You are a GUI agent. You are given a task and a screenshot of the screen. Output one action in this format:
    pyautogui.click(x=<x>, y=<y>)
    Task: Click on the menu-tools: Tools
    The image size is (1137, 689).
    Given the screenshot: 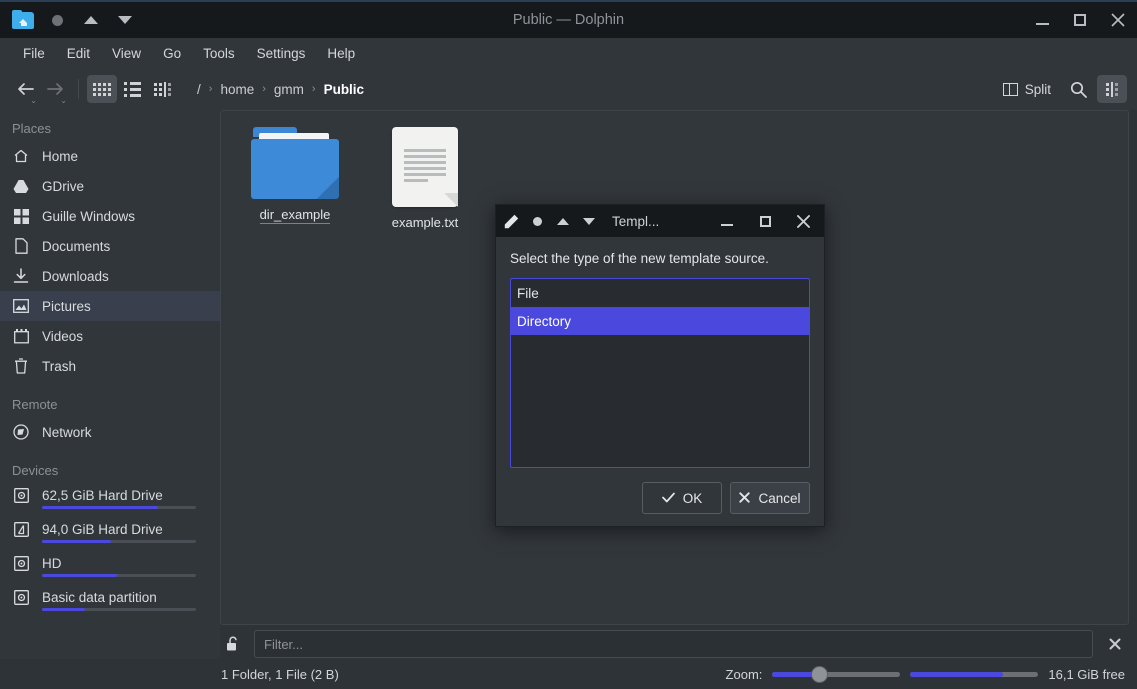 What is the action you would take?
    pyautogui.click(x=219, y=53)
    